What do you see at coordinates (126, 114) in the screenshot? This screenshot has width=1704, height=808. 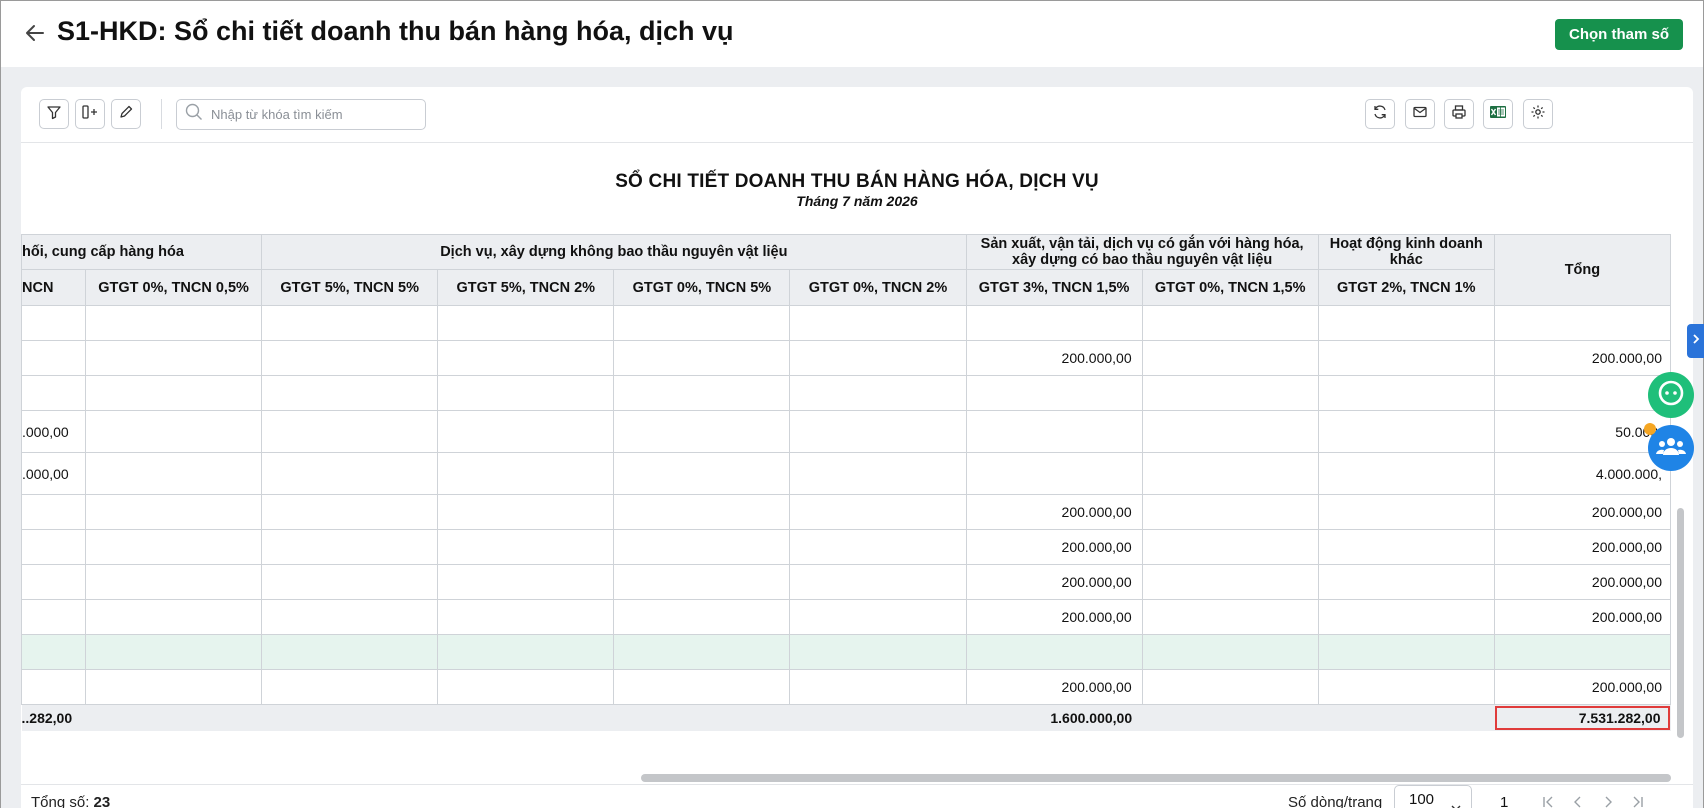 I see `edit-button` at bounding box center [126, 114].